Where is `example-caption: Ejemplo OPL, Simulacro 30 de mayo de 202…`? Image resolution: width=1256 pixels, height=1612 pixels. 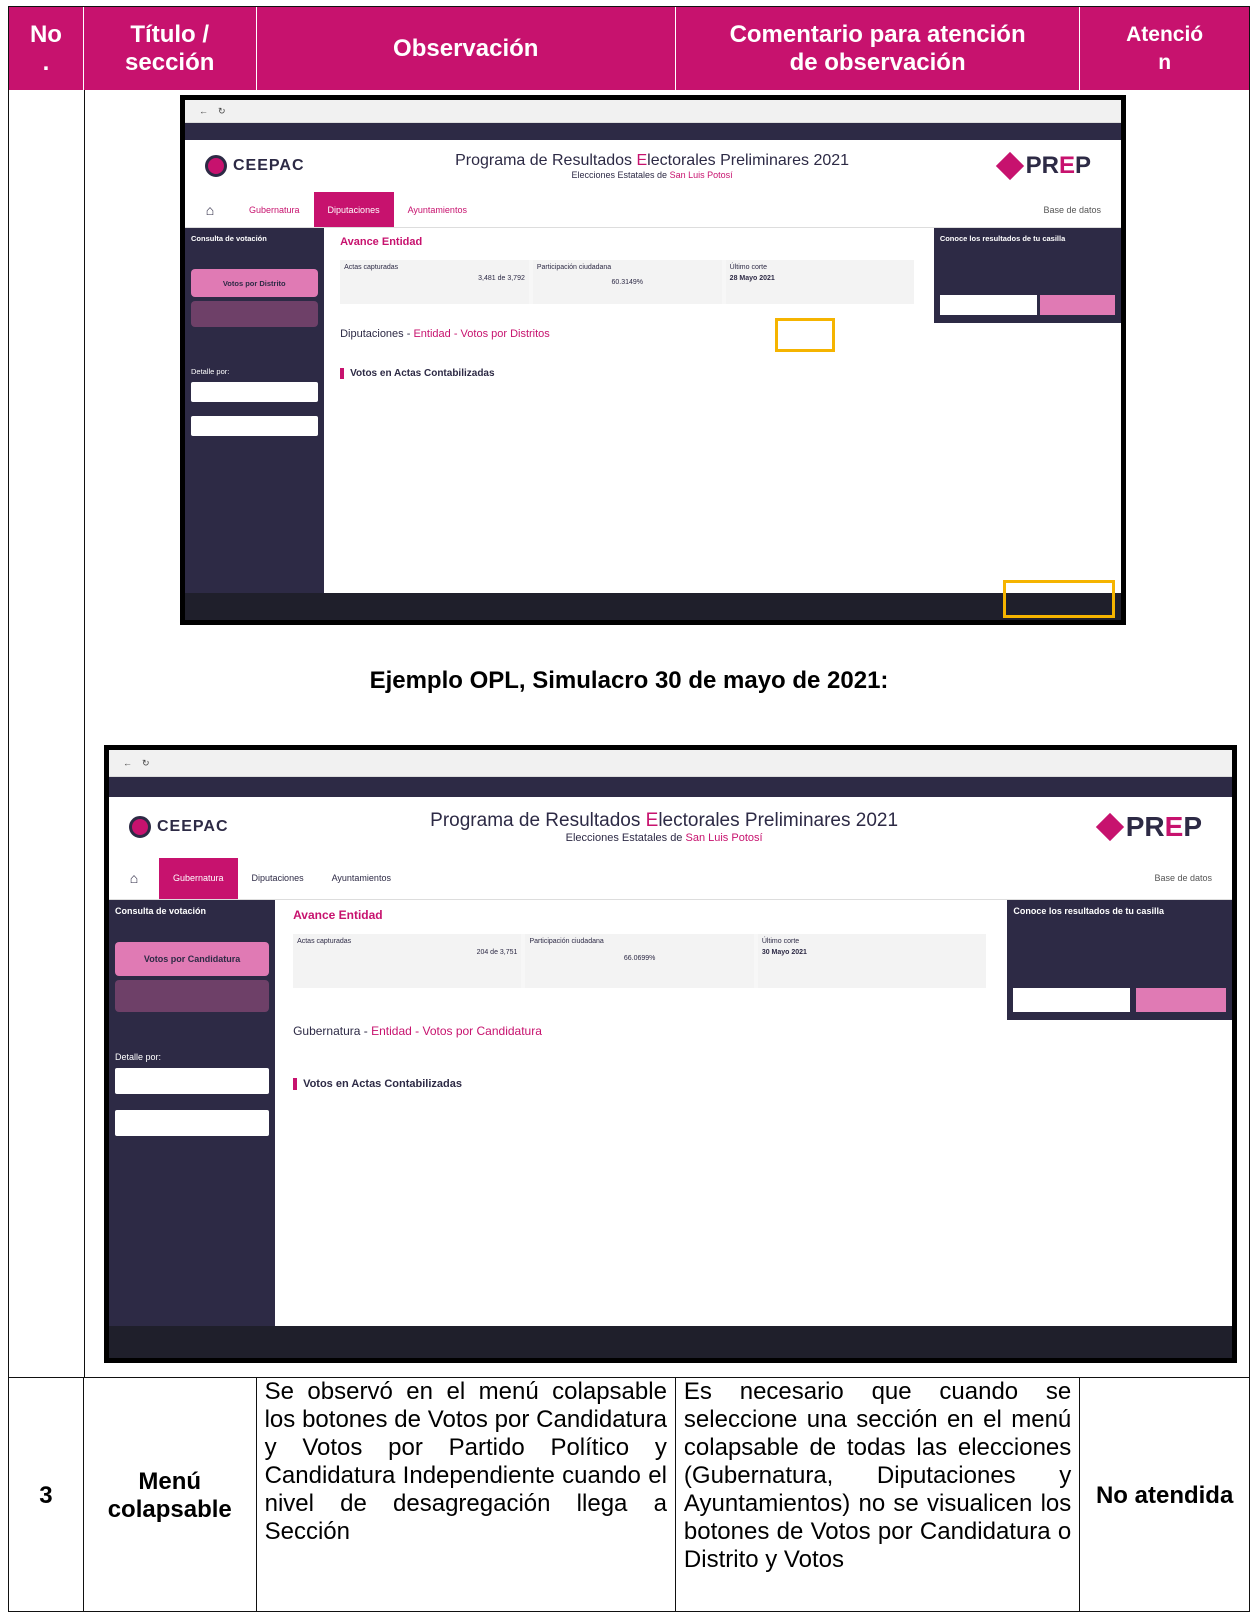 example-caption: Ejemplo OPL, Simulacro 30 de mayo de 202… is located at coordinates (629, 680).